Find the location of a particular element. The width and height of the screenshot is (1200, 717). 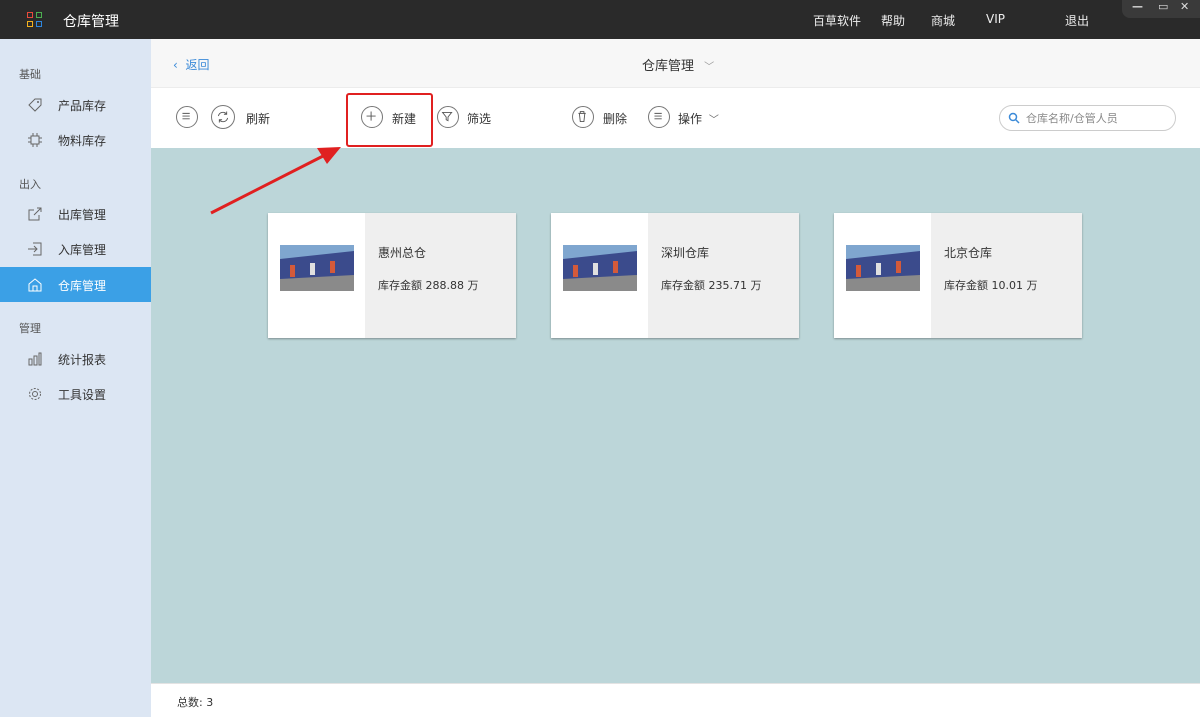

warehouse-icon is located at coordinates (35, 285).